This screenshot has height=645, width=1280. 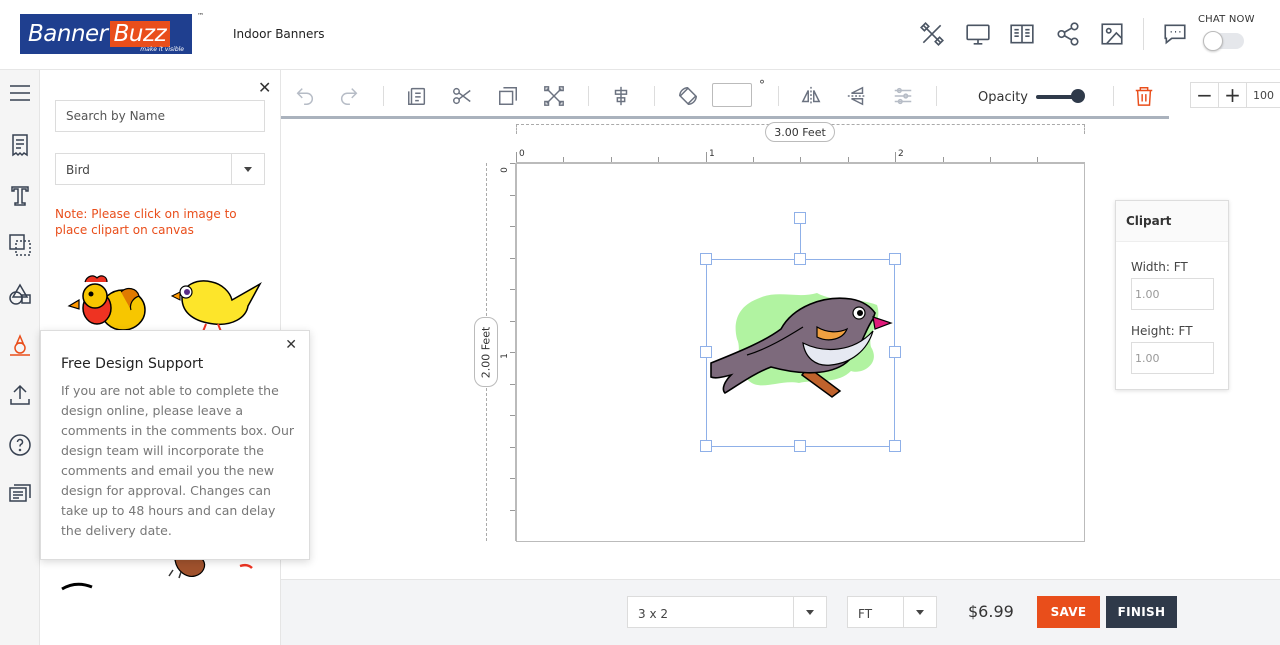 I want to click on finish-button: FINISH, so click(x=1141, y=612).